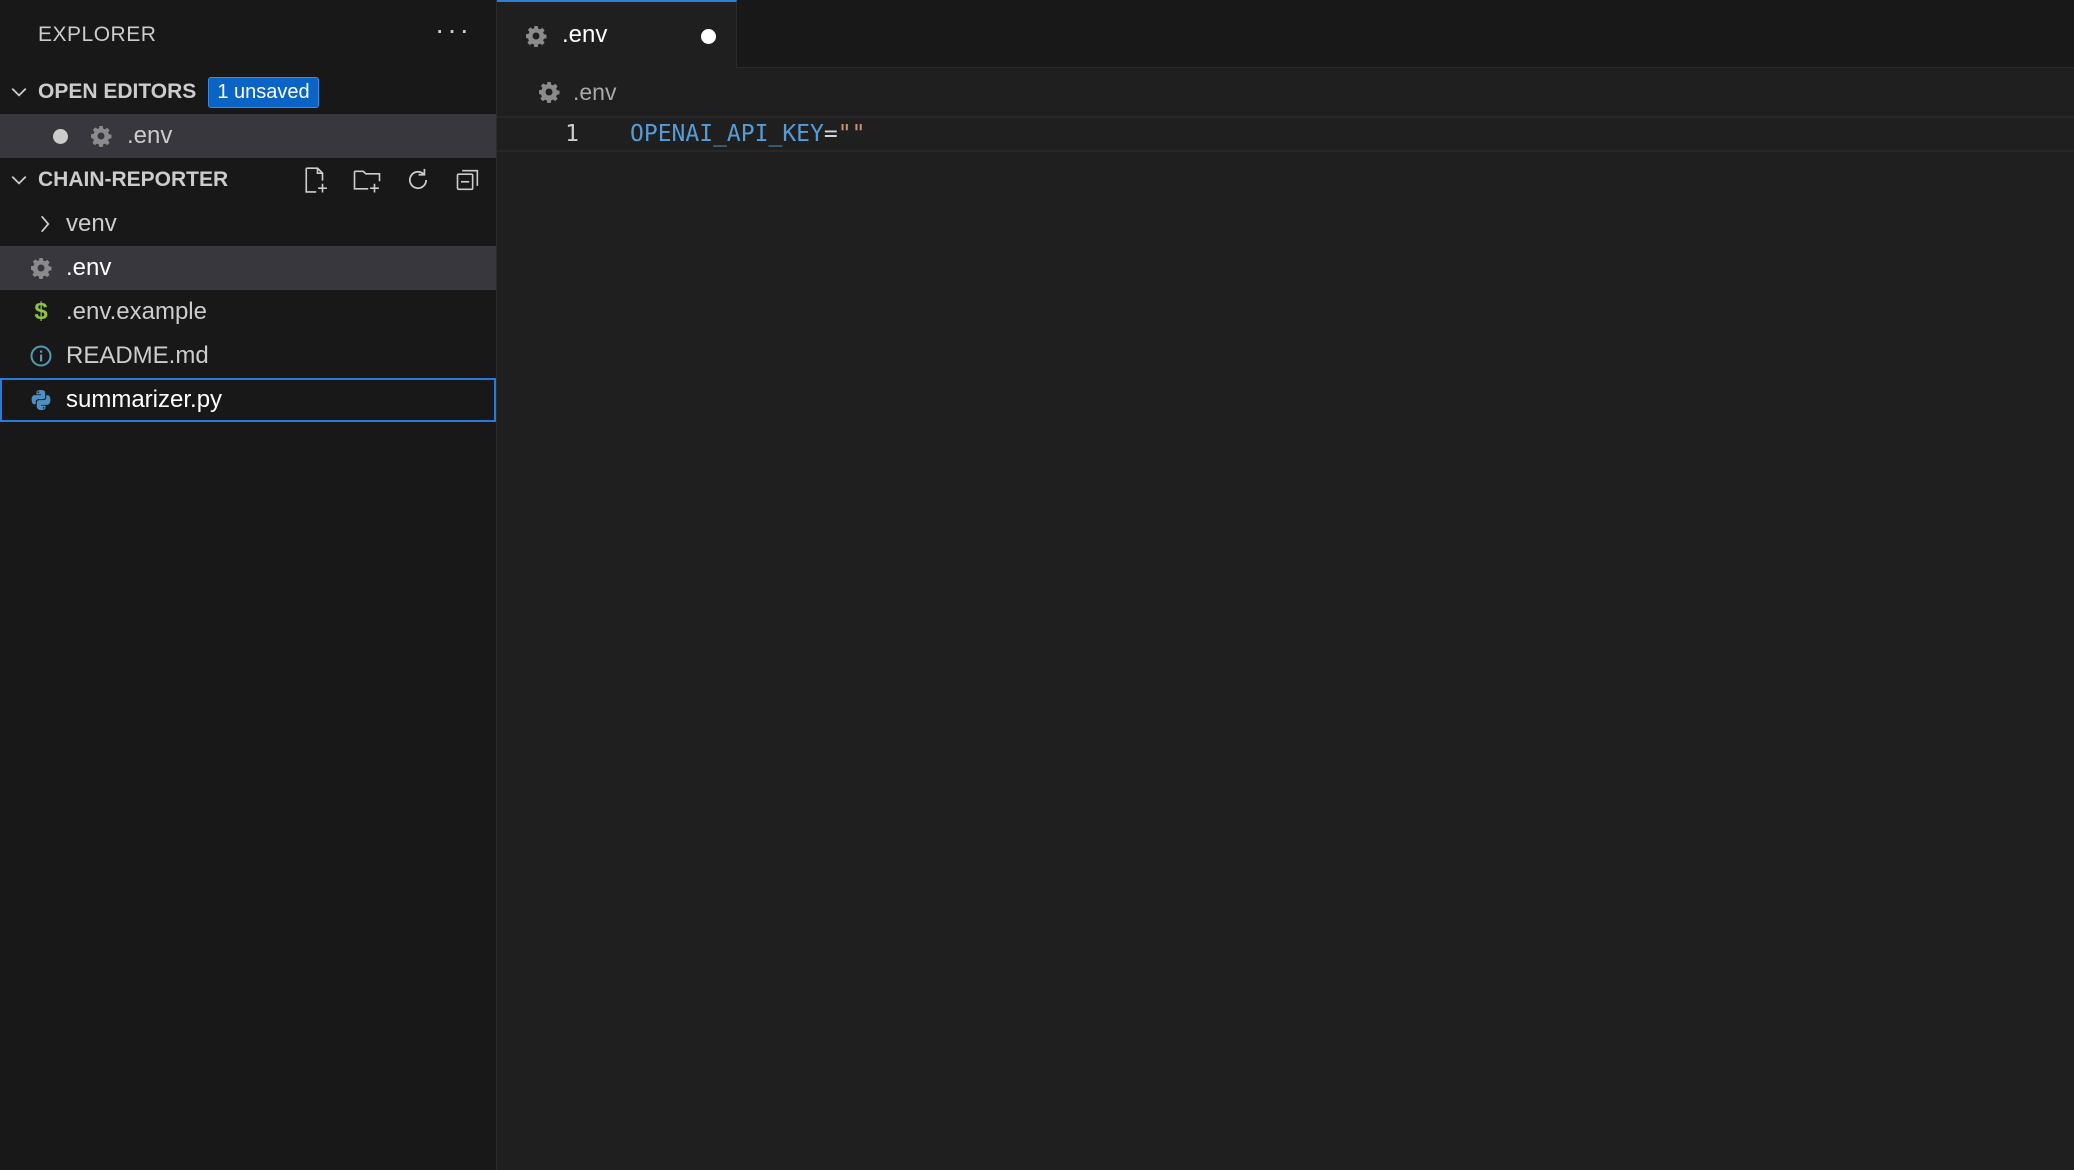 This screenshot has width=2074, height=1170. Describe the element at coordinates (248, 356) in the screenshot. I see `tree-item-readme: README.md` at that location.